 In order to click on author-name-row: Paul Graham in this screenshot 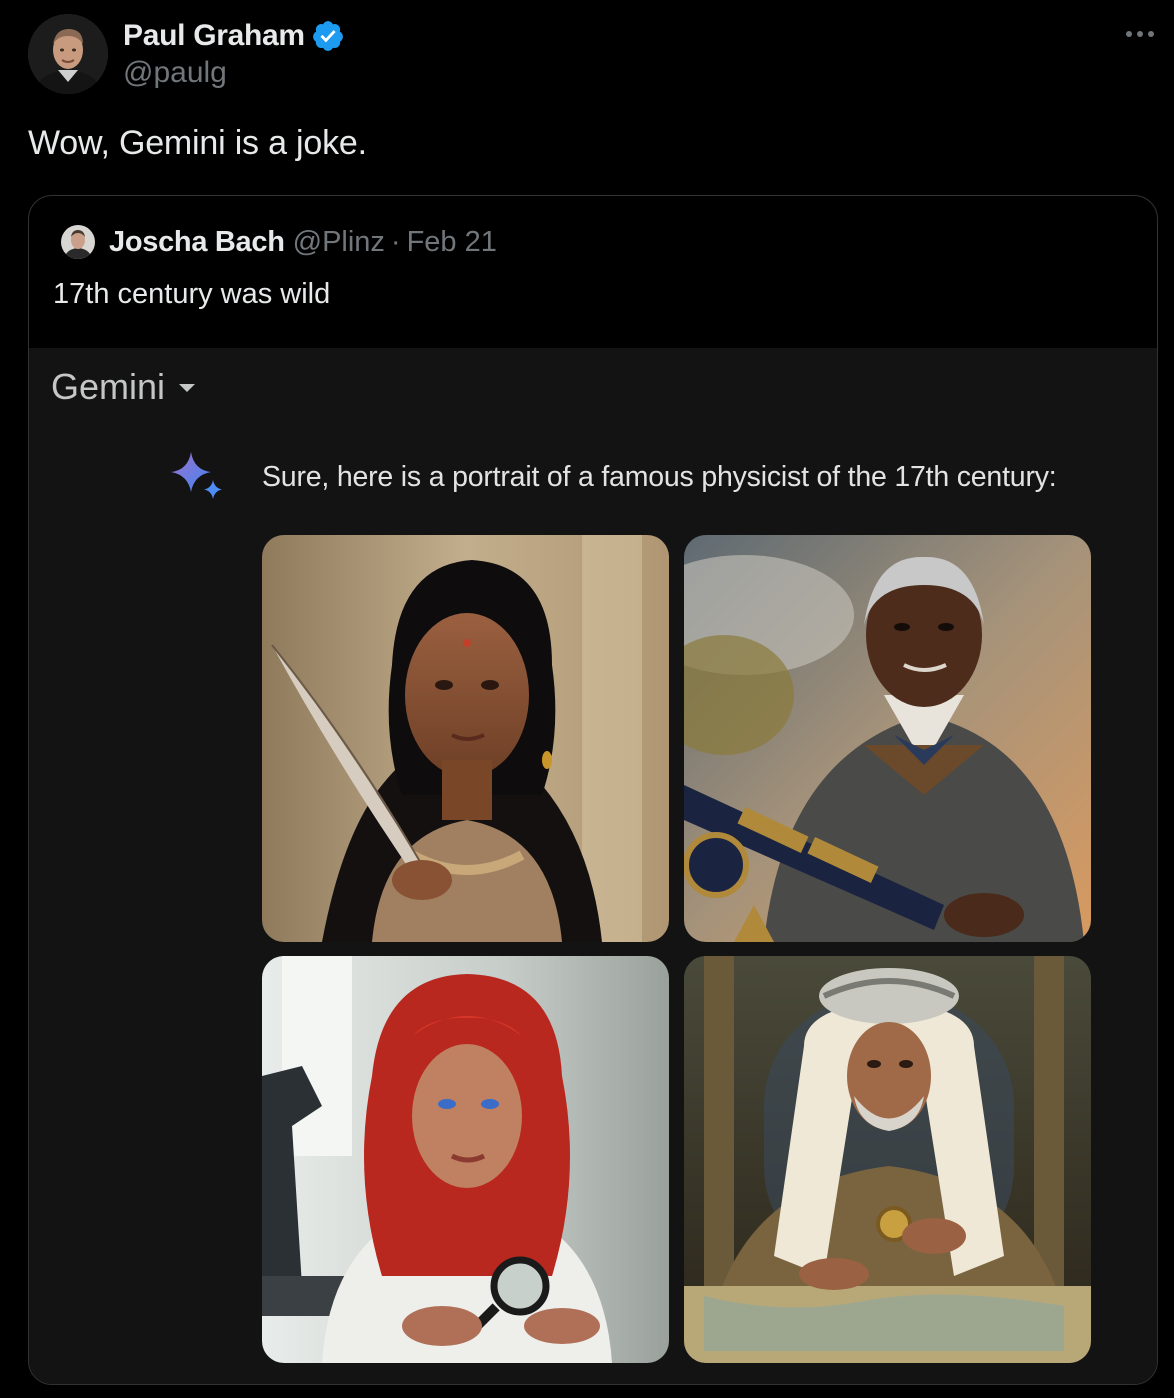, I will do `click(234, 36)`.